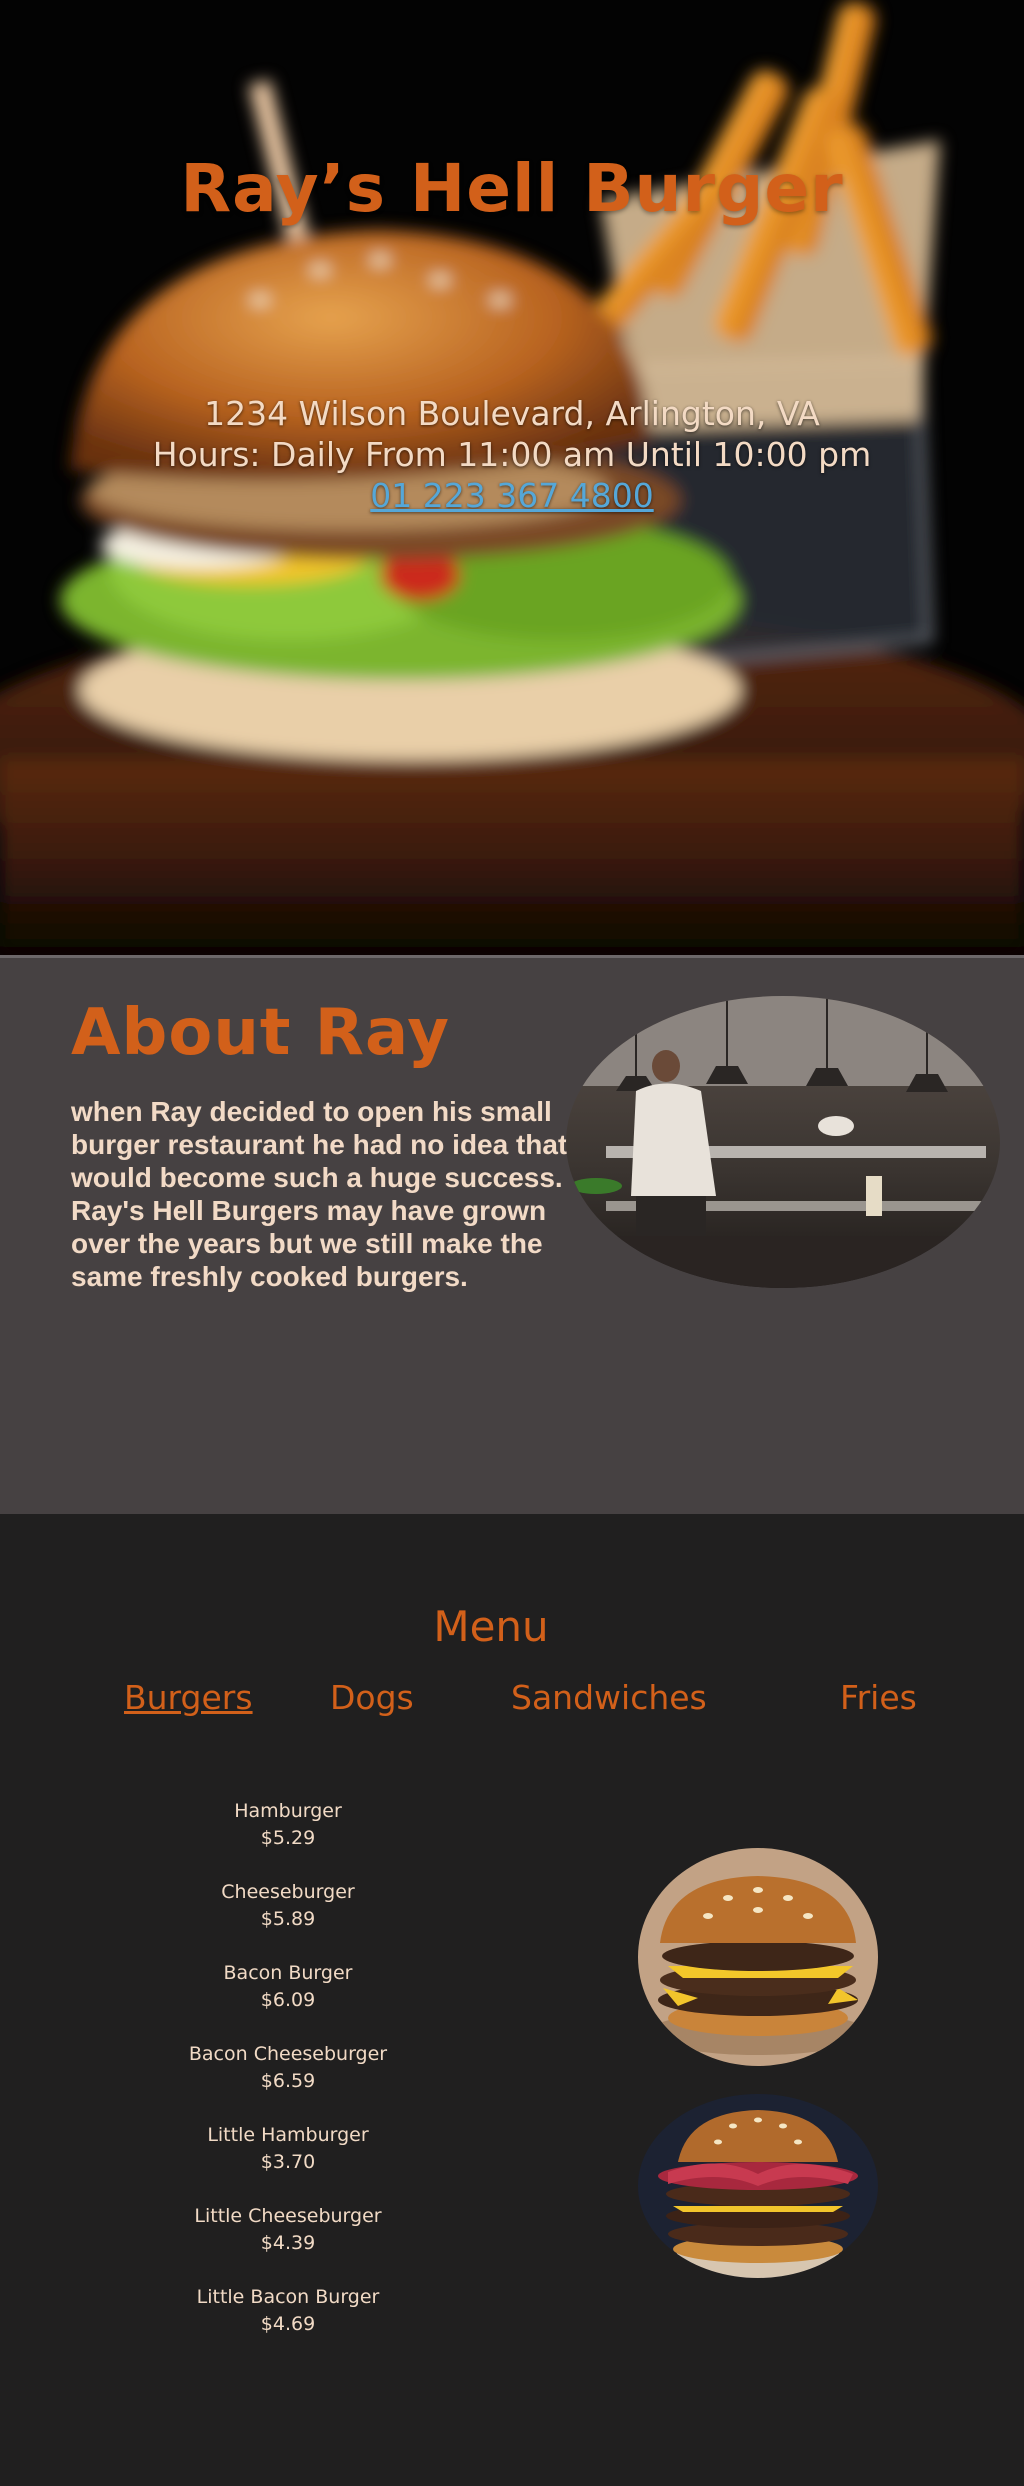 Image resolution: width=1024 pixels, height=2486 pixels. What do you see at coordinates (288, 1811) in the screenshot?
I see `menu-item-name: Hamburger` at bounding box center [288, 1811].